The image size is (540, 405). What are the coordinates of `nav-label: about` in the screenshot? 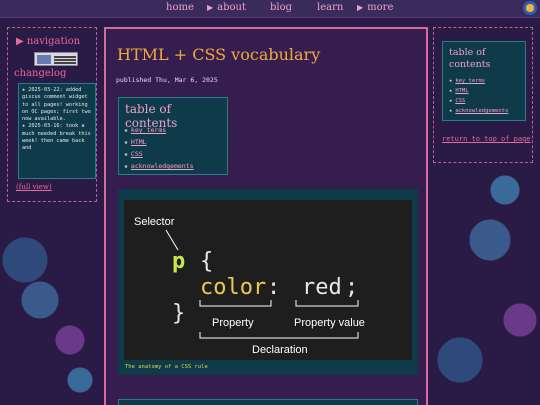 It's located at (231, 7).